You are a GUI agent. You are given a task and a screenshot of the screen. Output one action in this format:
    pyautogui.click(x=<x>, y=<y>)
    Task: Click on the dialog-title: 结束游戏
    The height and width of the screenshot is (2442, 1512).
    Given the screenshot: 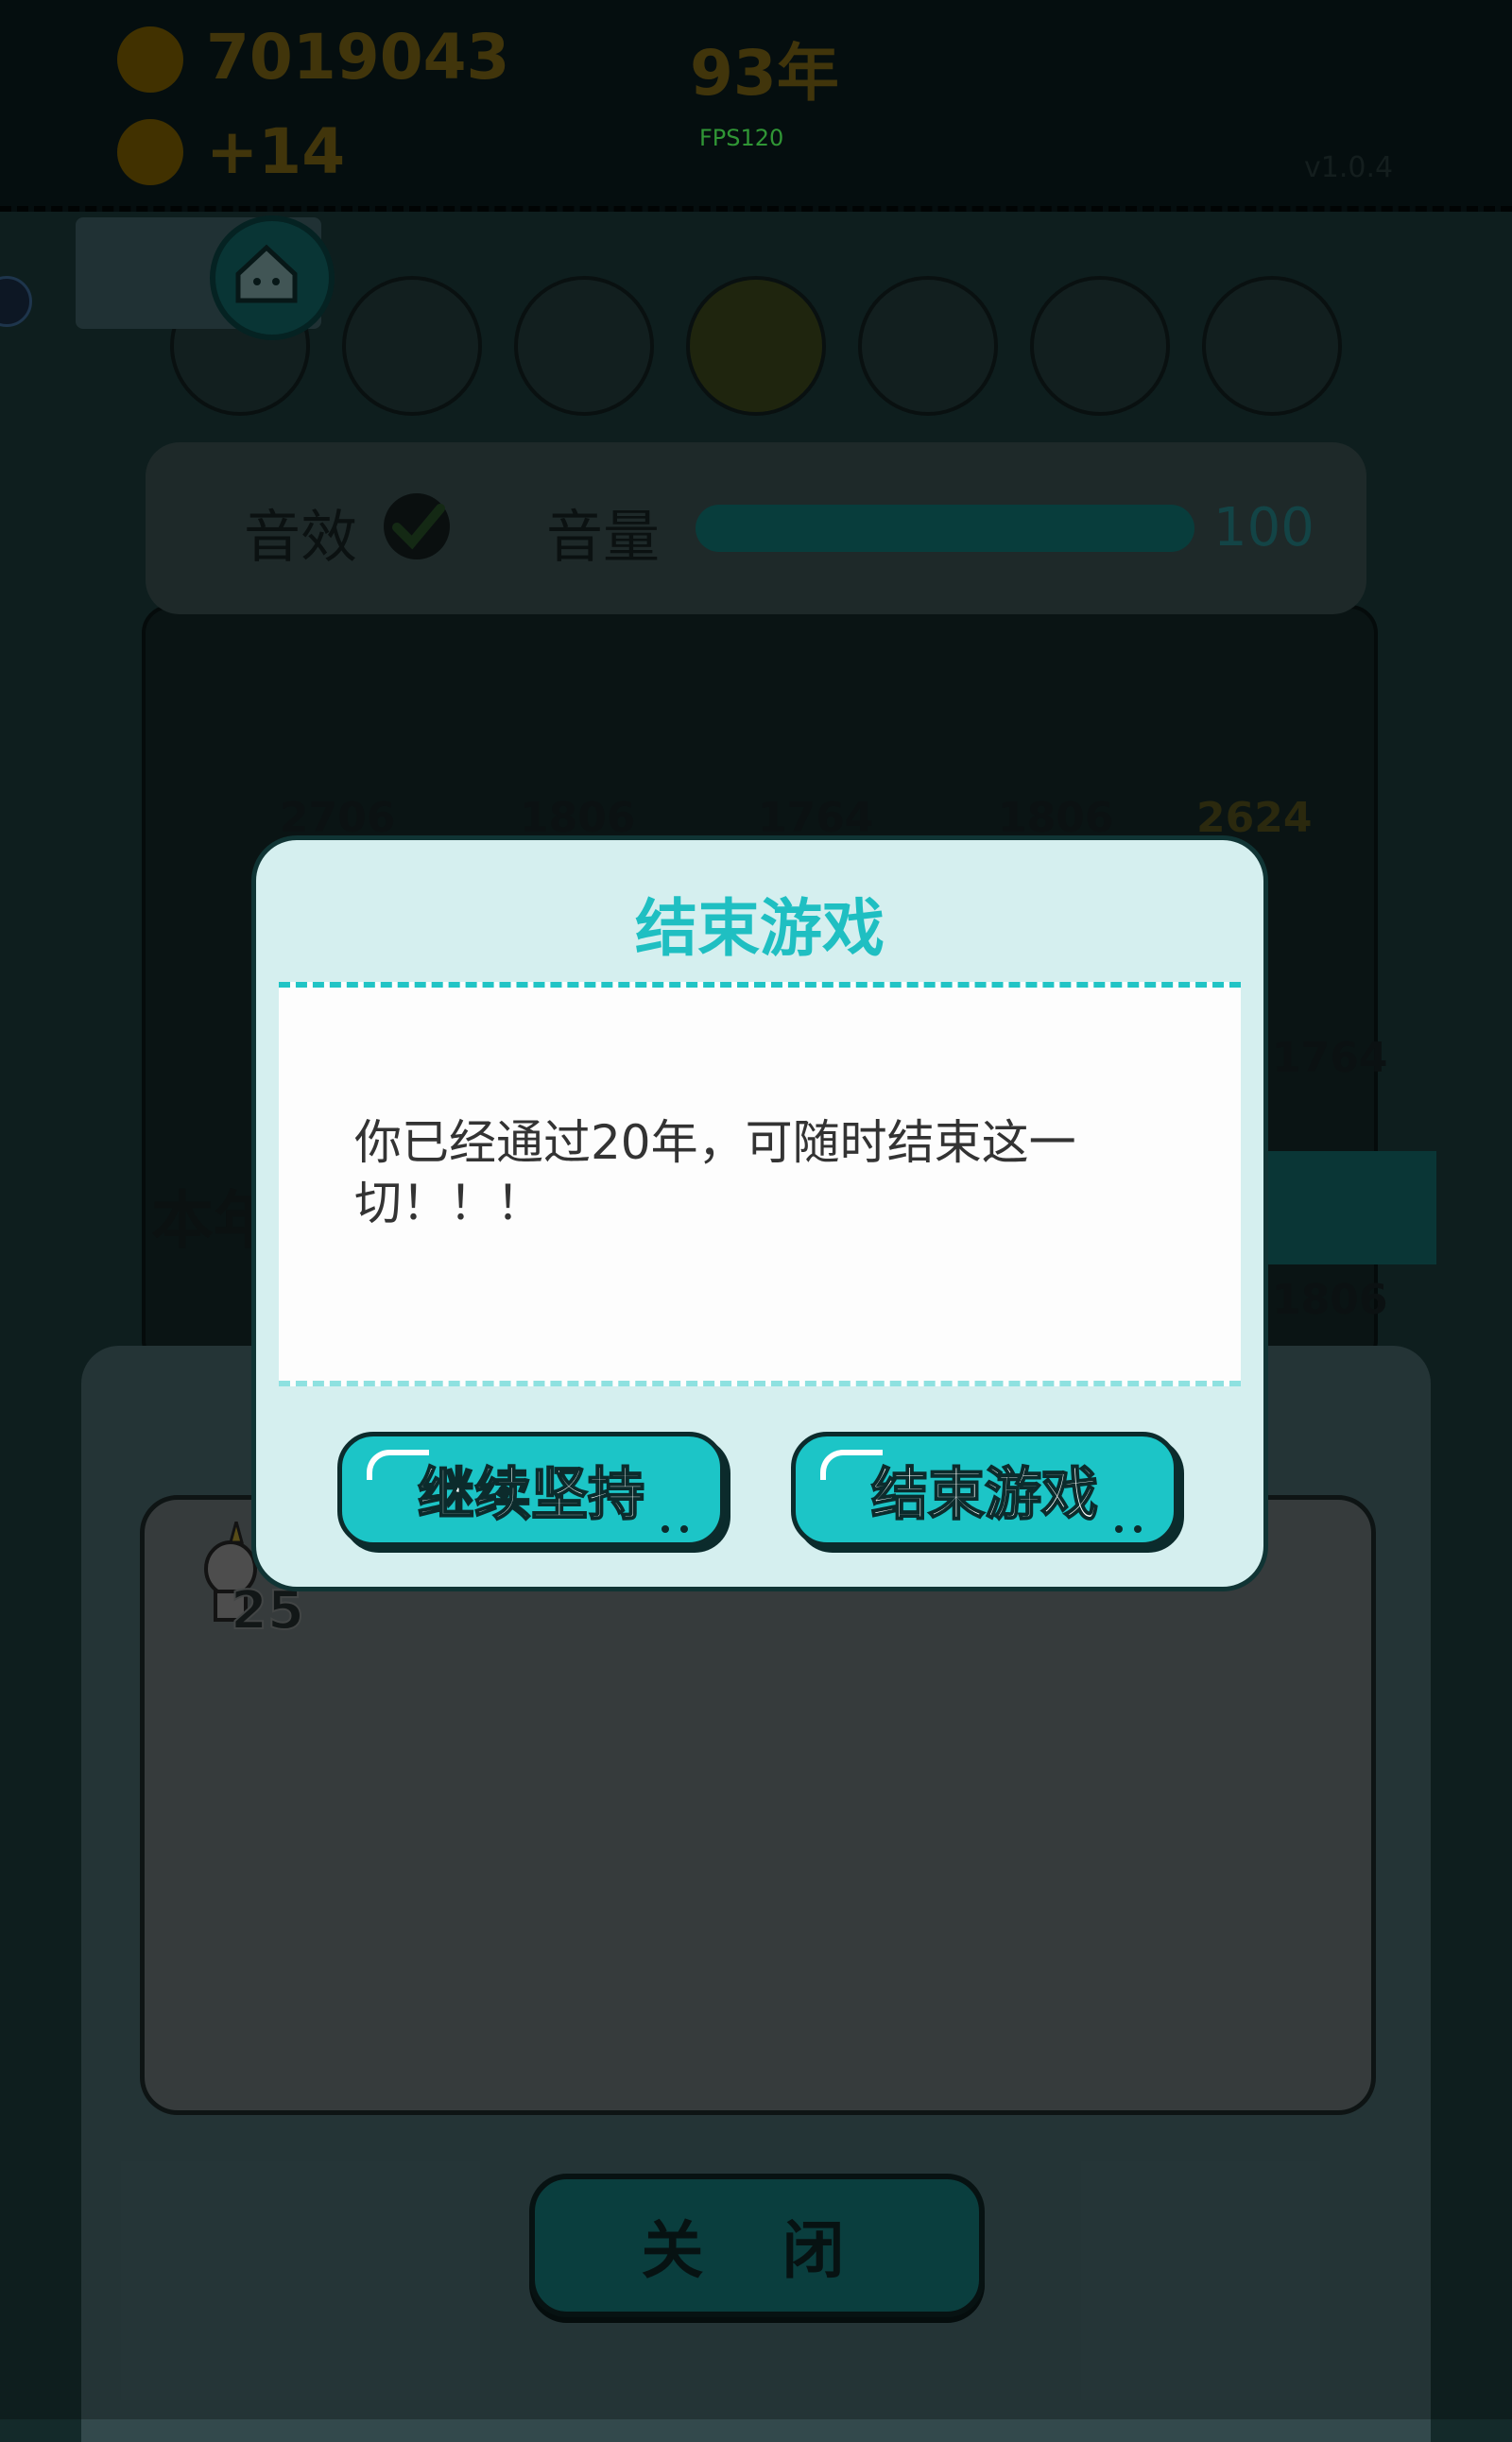 What is the action you would take?
    pyautogui.click(x=760, y=929)
    